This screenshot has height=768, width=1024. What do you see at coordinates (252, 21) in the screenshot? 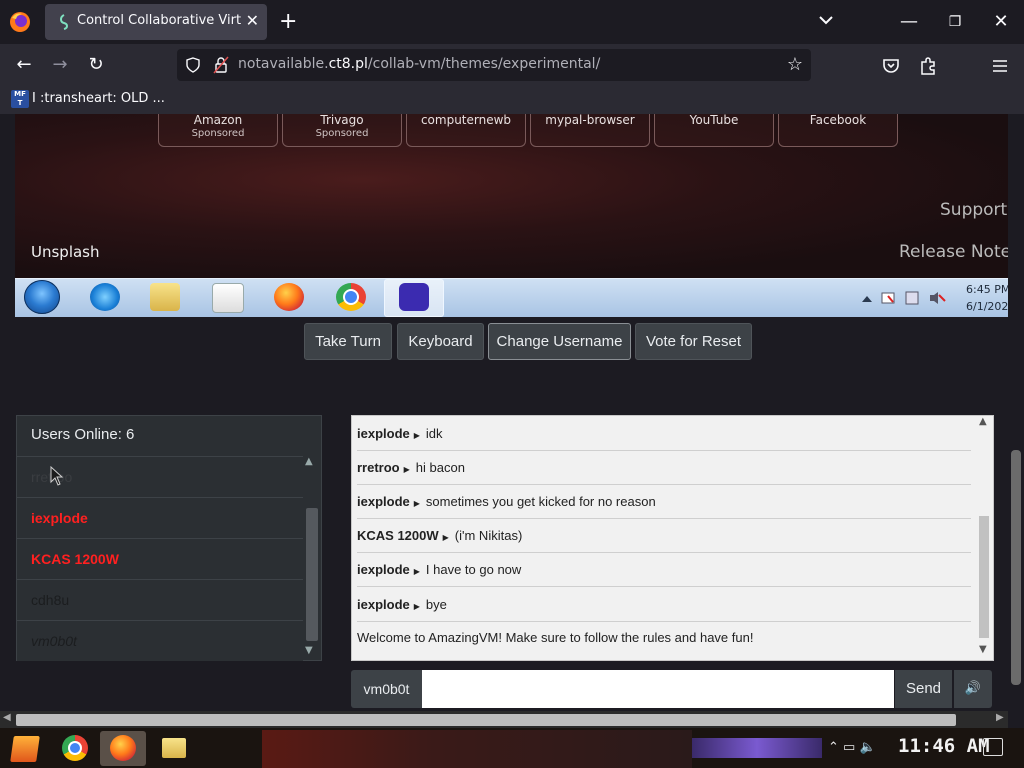
I see `tab-close-icon: ✕` at bounding box center [252, 21].